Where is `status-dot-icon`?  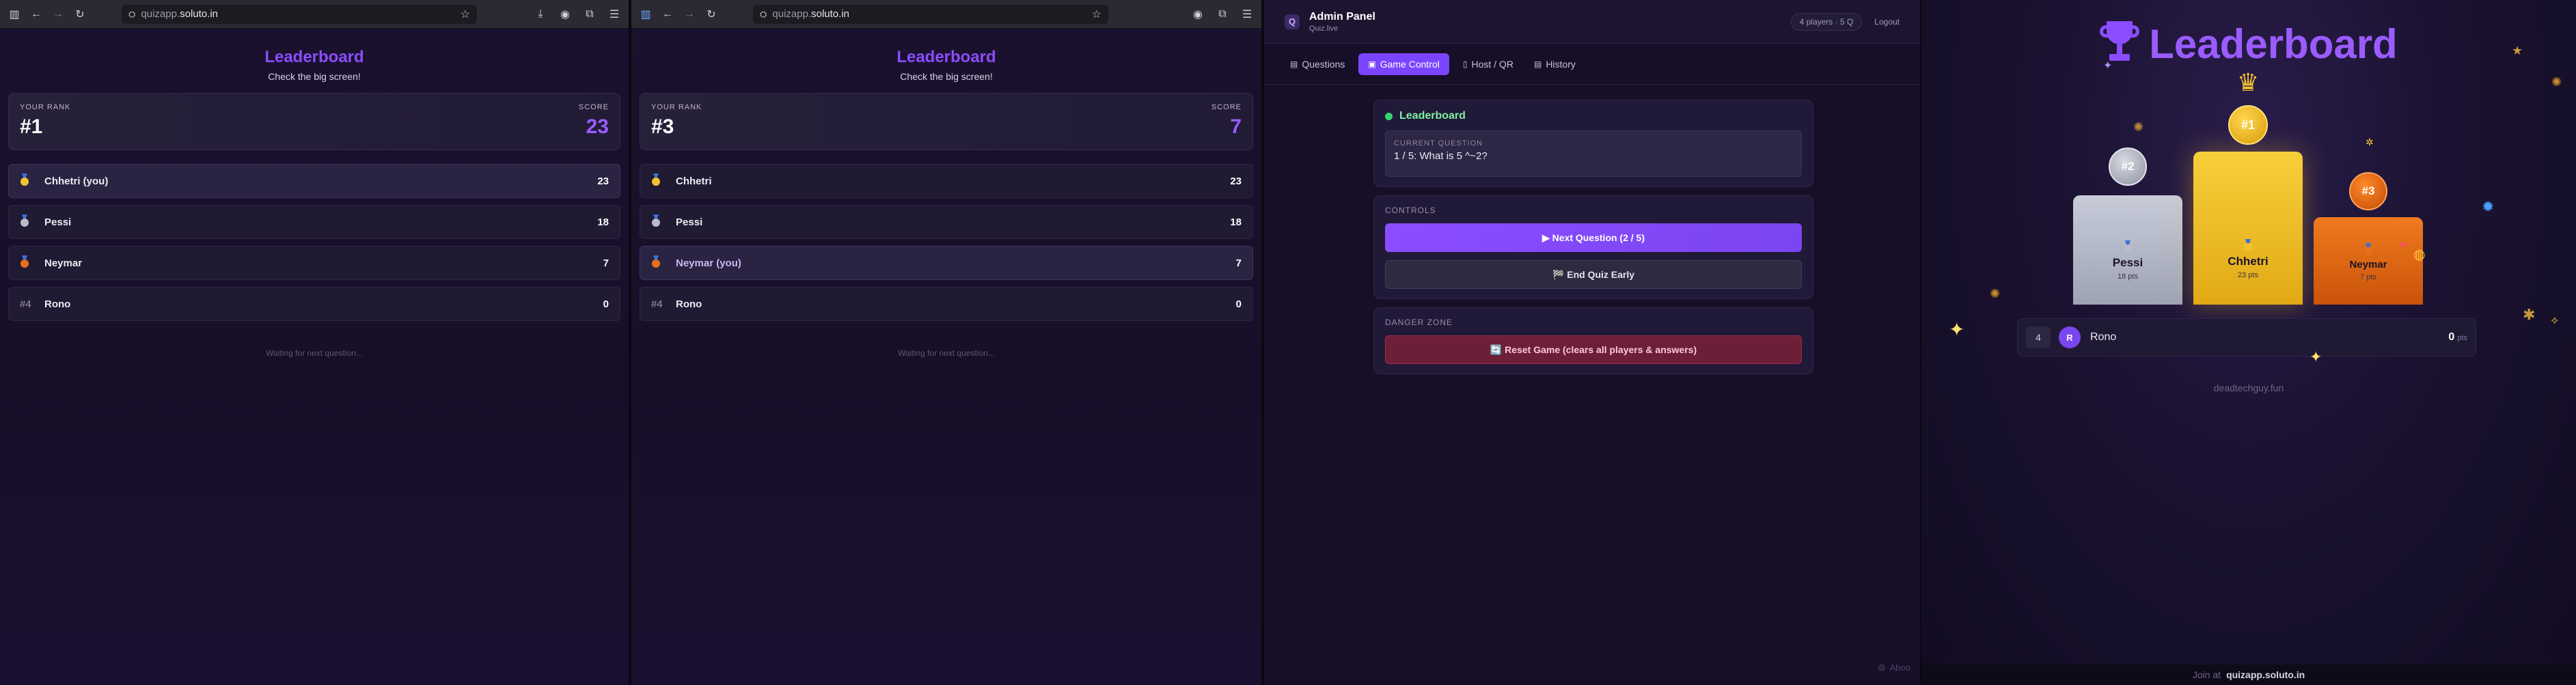 status-dot-icon is located at coordinates (1389, 116).